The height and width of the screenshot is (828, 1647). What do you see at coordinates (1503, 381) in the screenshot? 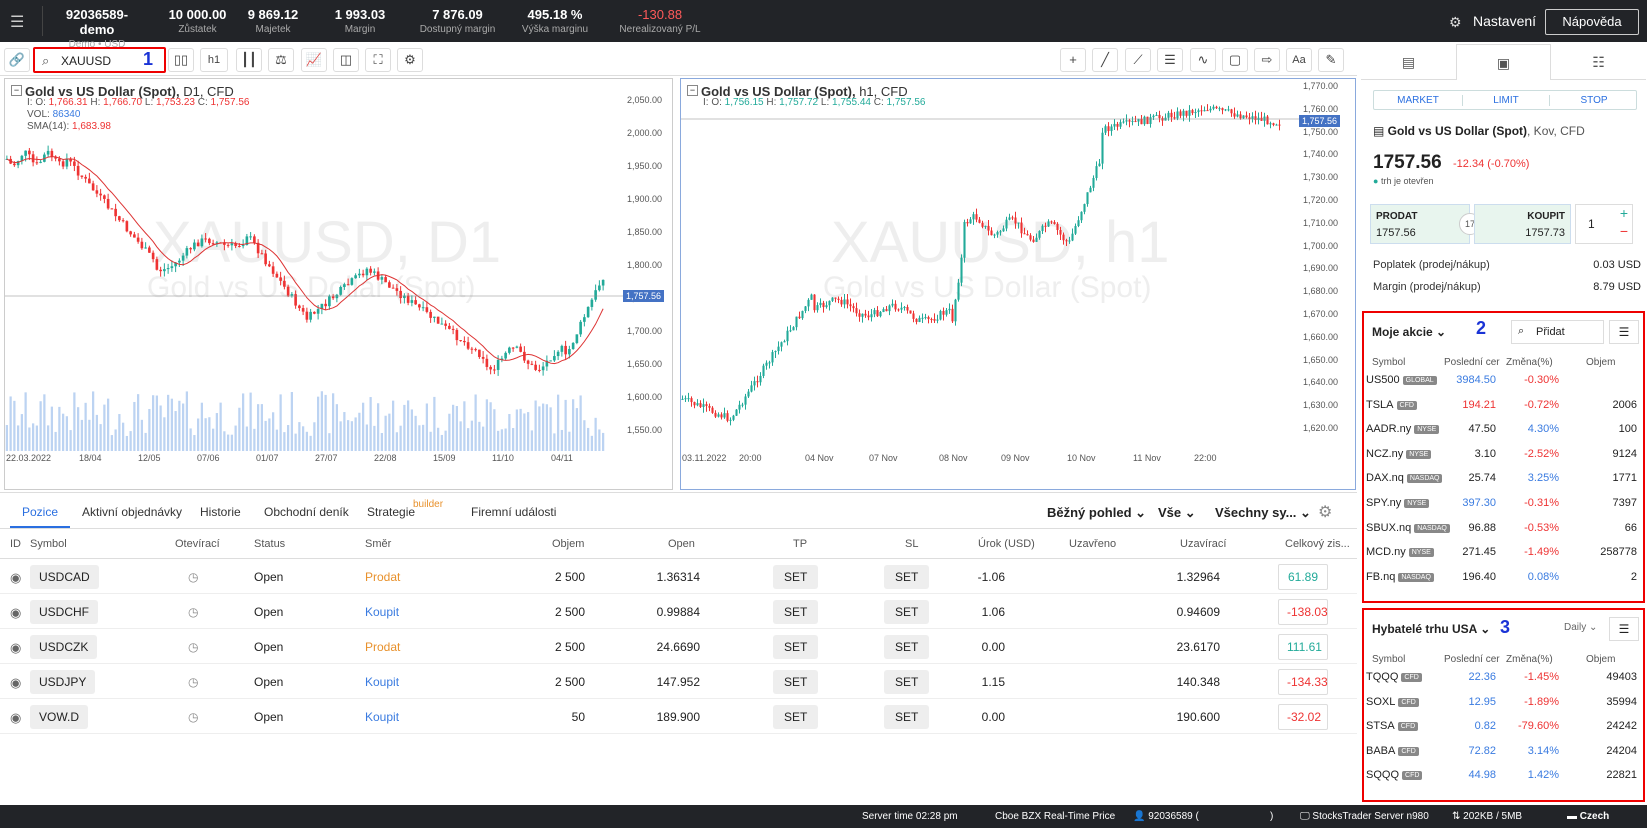
I see `list-item: US500 GLOBAL 3984.50 -0.30%` at bounding box center [1503, 381].